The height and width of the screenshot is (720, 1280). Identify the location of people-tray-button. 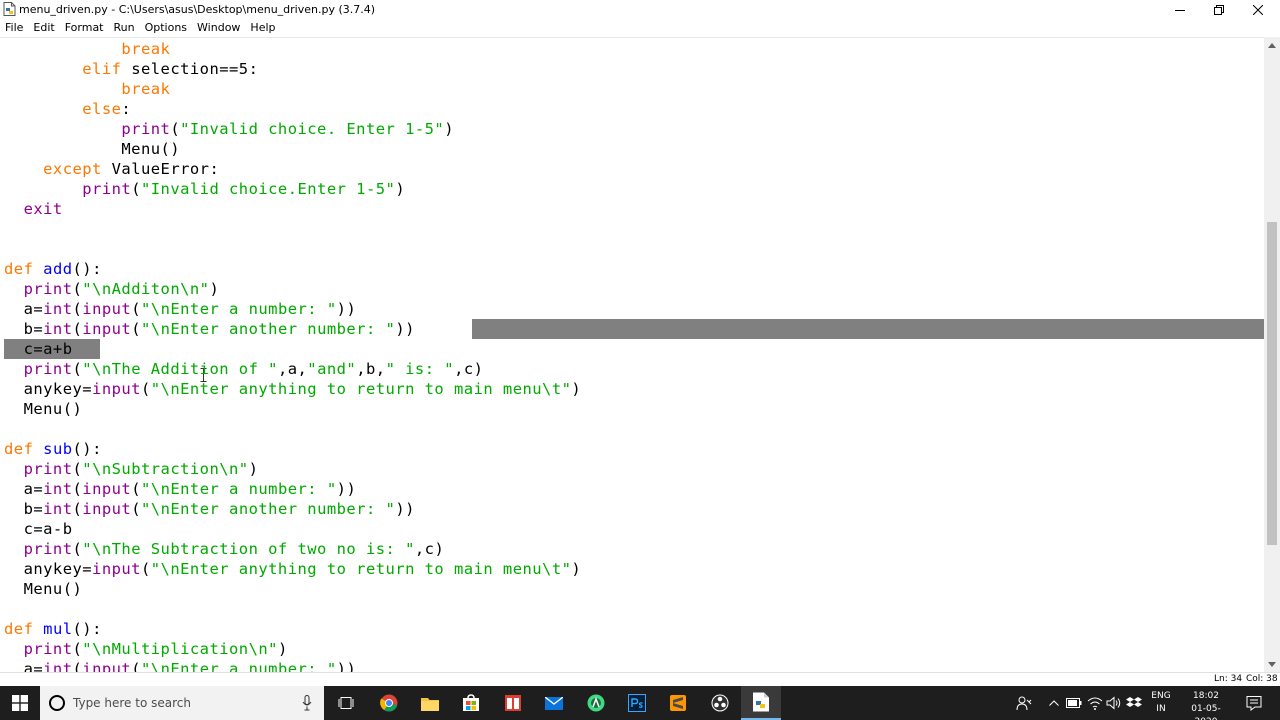
(1024, 703).